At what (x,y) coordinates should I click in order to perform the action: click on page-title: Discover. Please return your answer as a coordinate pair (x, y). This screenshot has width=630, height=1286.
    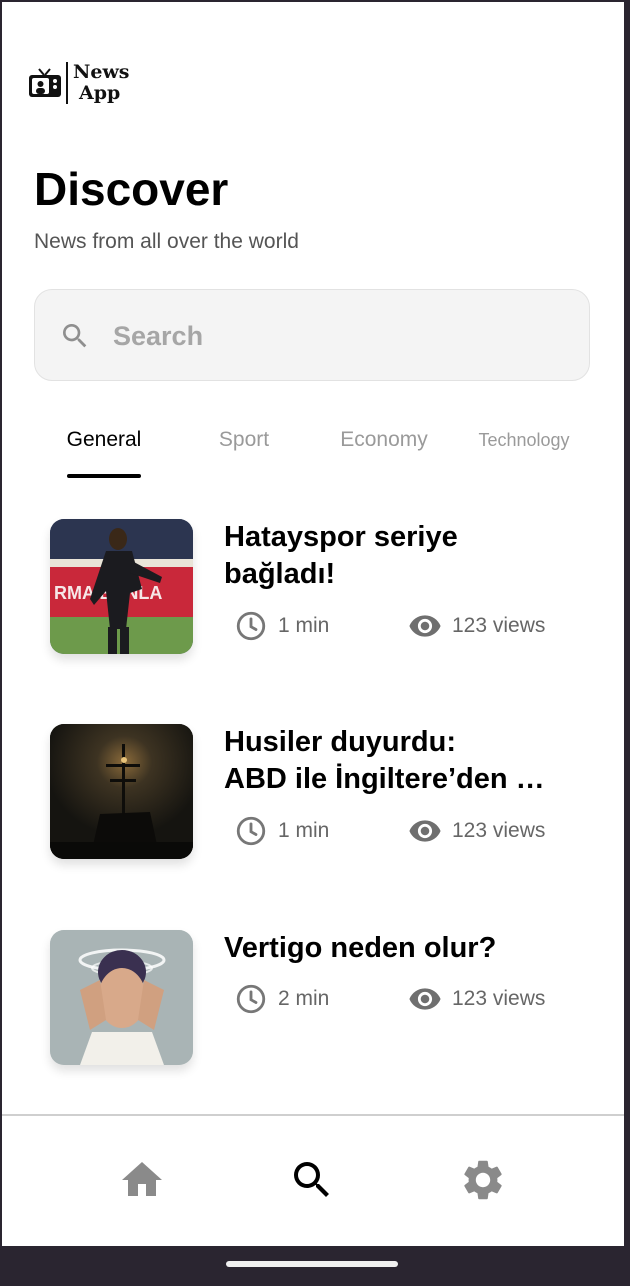
    Looking at the image, I should click on (131, 189).